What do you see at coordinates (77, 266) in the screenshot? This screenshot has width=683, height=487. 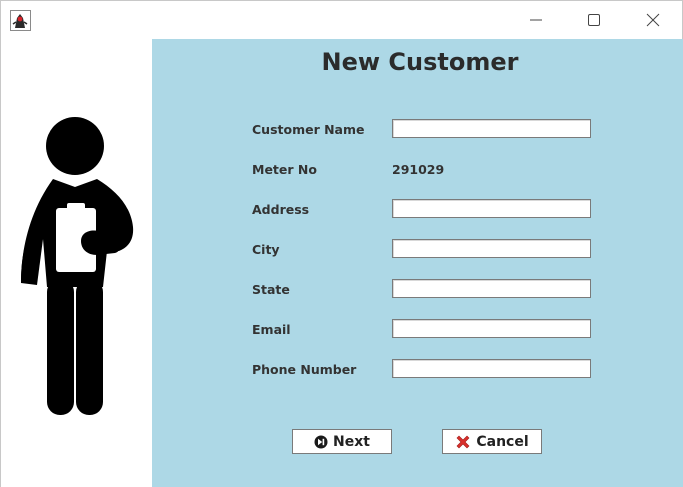 I see `person-with-clipboard-icon` at bounding box center [77, 266].